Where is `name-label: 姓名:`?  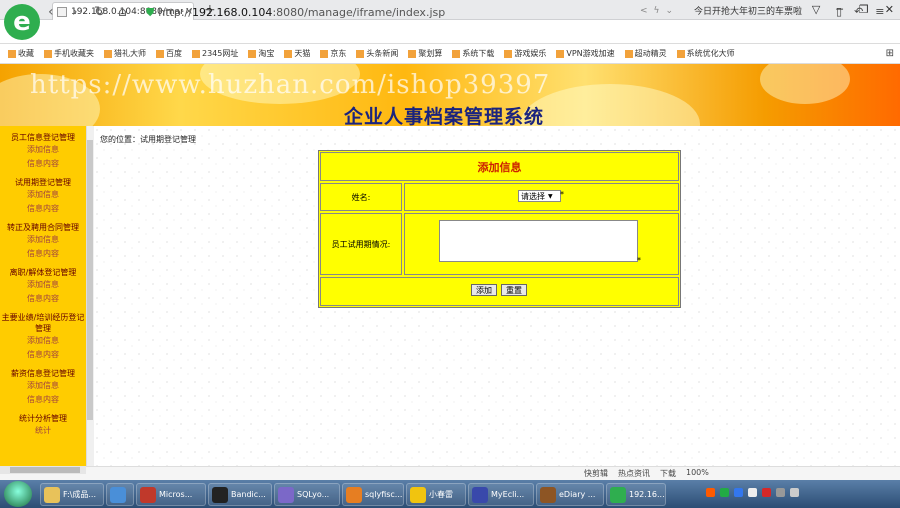
name-label: 姓名: is located at coordinates (361, 197).